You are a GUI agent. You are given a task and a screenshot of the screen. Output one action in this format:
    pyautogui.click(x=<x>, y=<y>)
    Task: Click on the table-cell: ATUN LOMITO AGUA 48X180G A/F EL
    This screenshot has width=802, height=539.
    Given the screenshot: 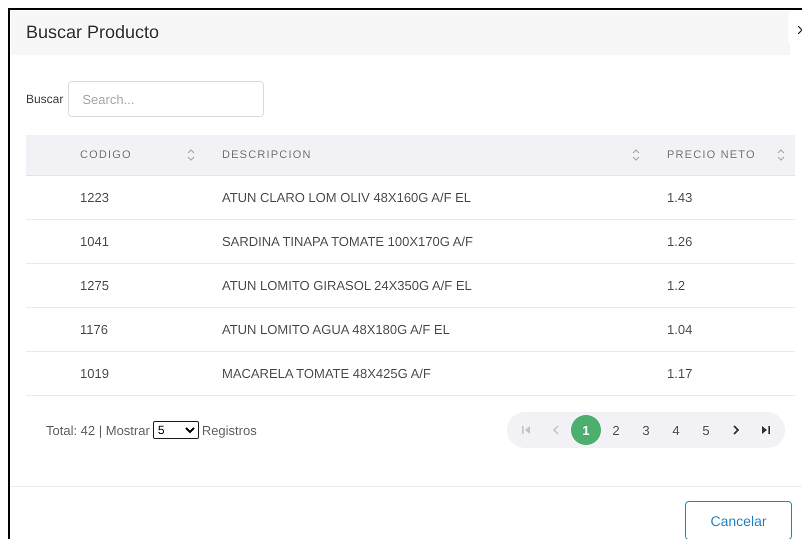 What is the action you would take?
    pyautogui.click(x=427, y=330)
    